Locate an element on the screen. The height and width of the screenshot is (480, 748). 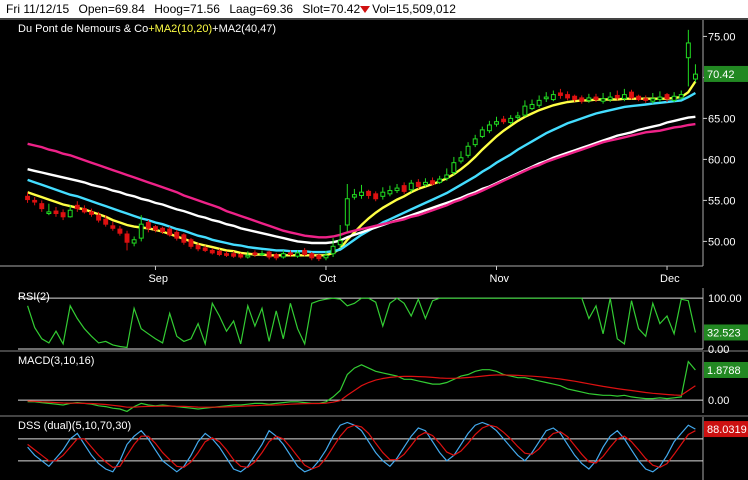
price-tick-label: 75.00 is located at coordinates (722, 37).